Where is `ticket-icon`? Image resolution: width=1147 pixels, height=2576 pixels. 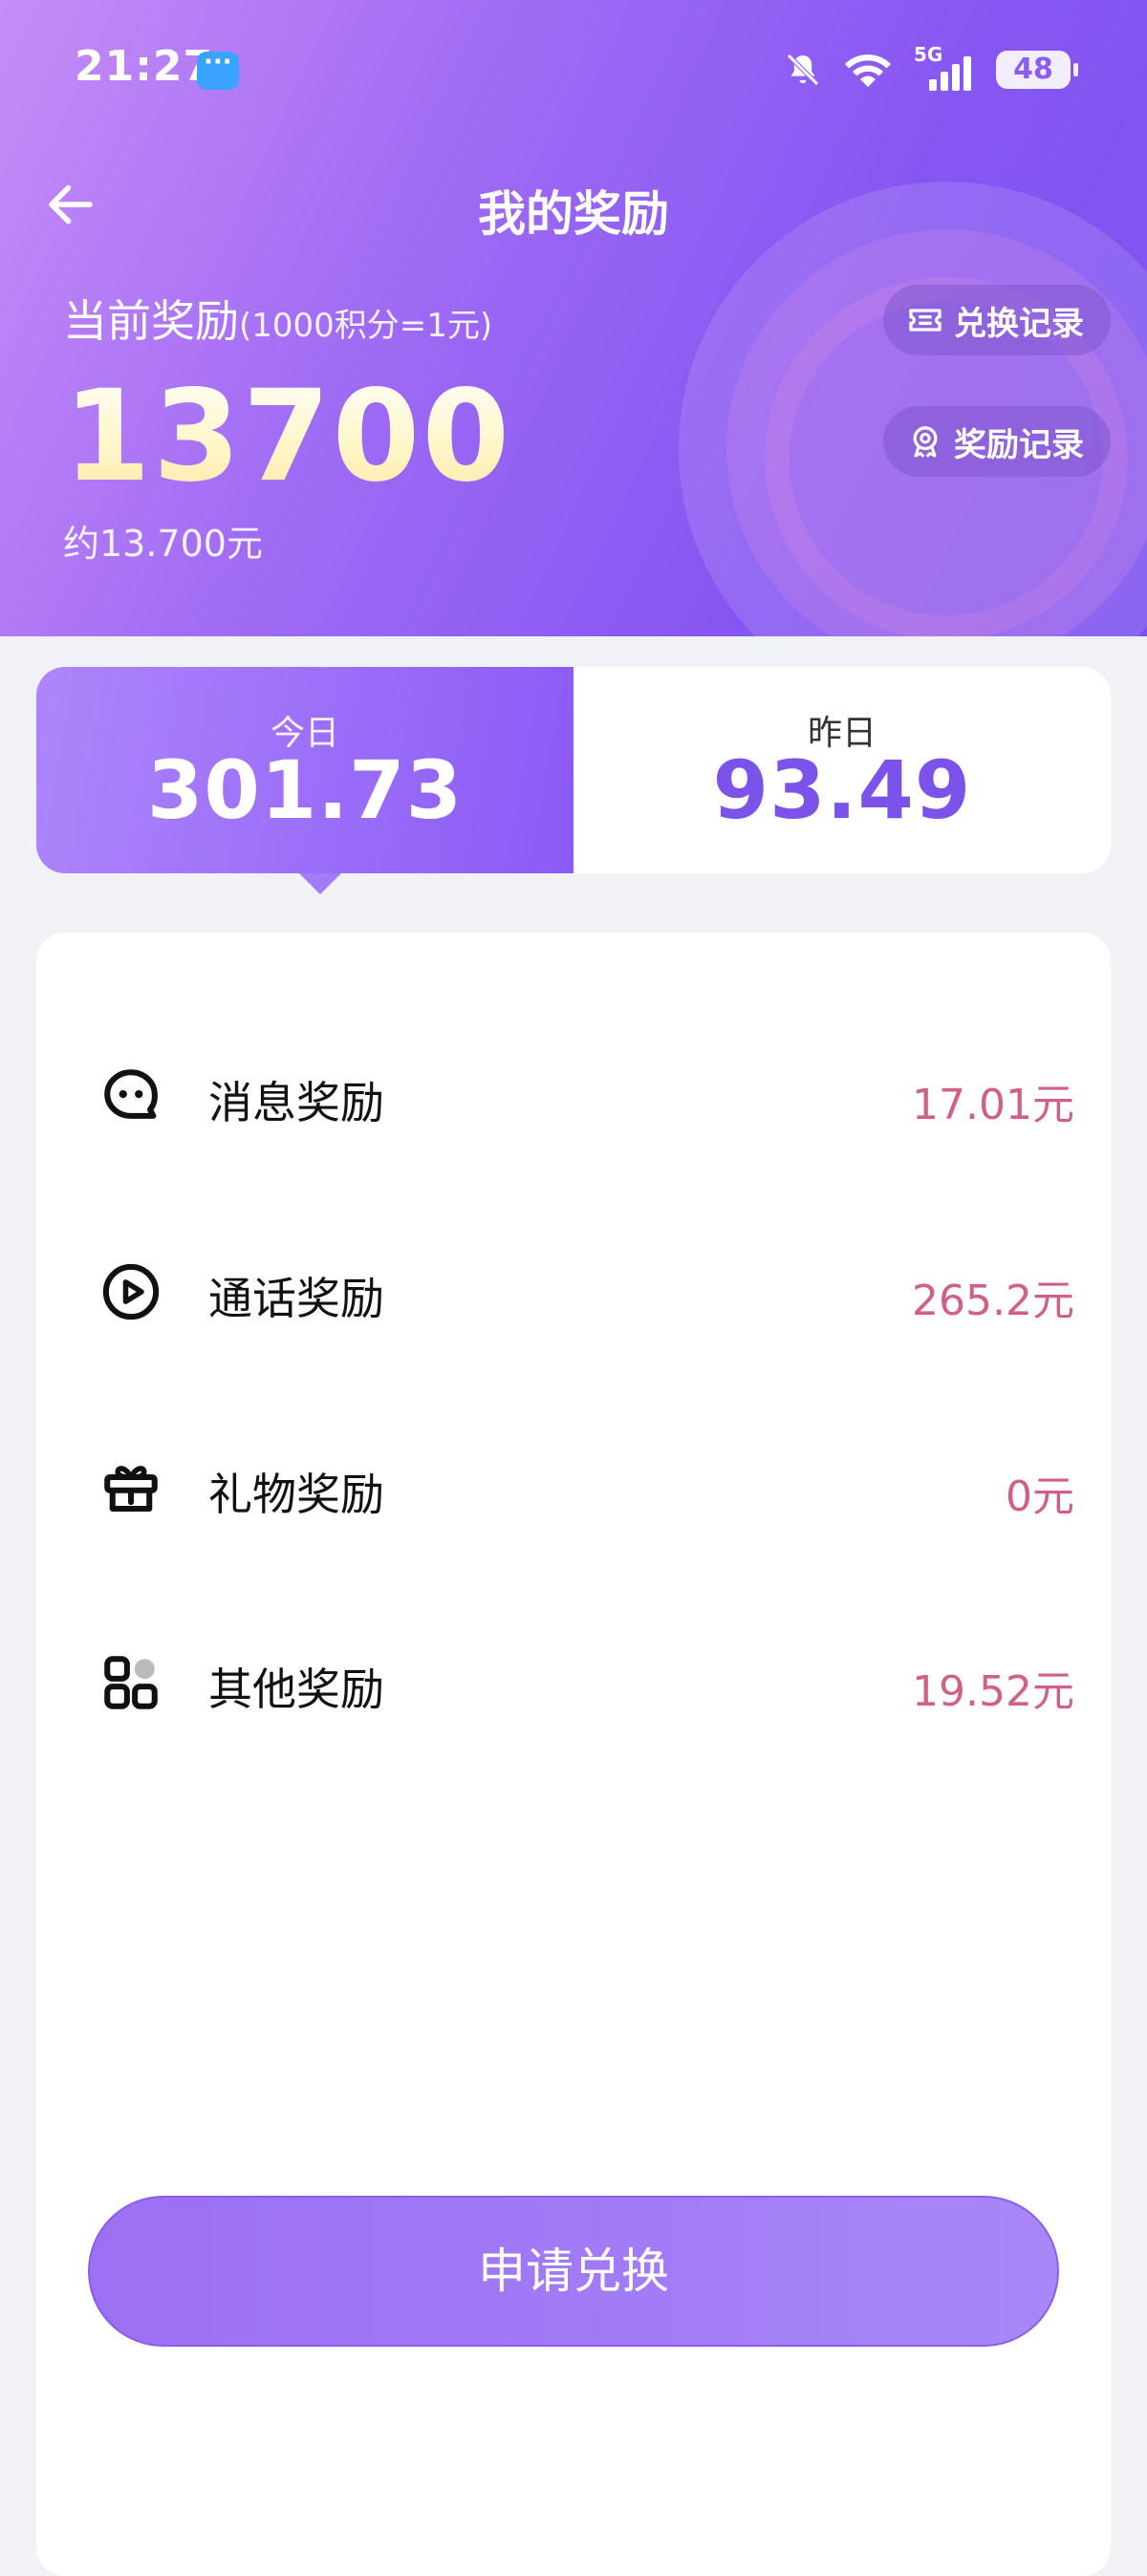
ticket-icon is located at coordinates (925, 320).